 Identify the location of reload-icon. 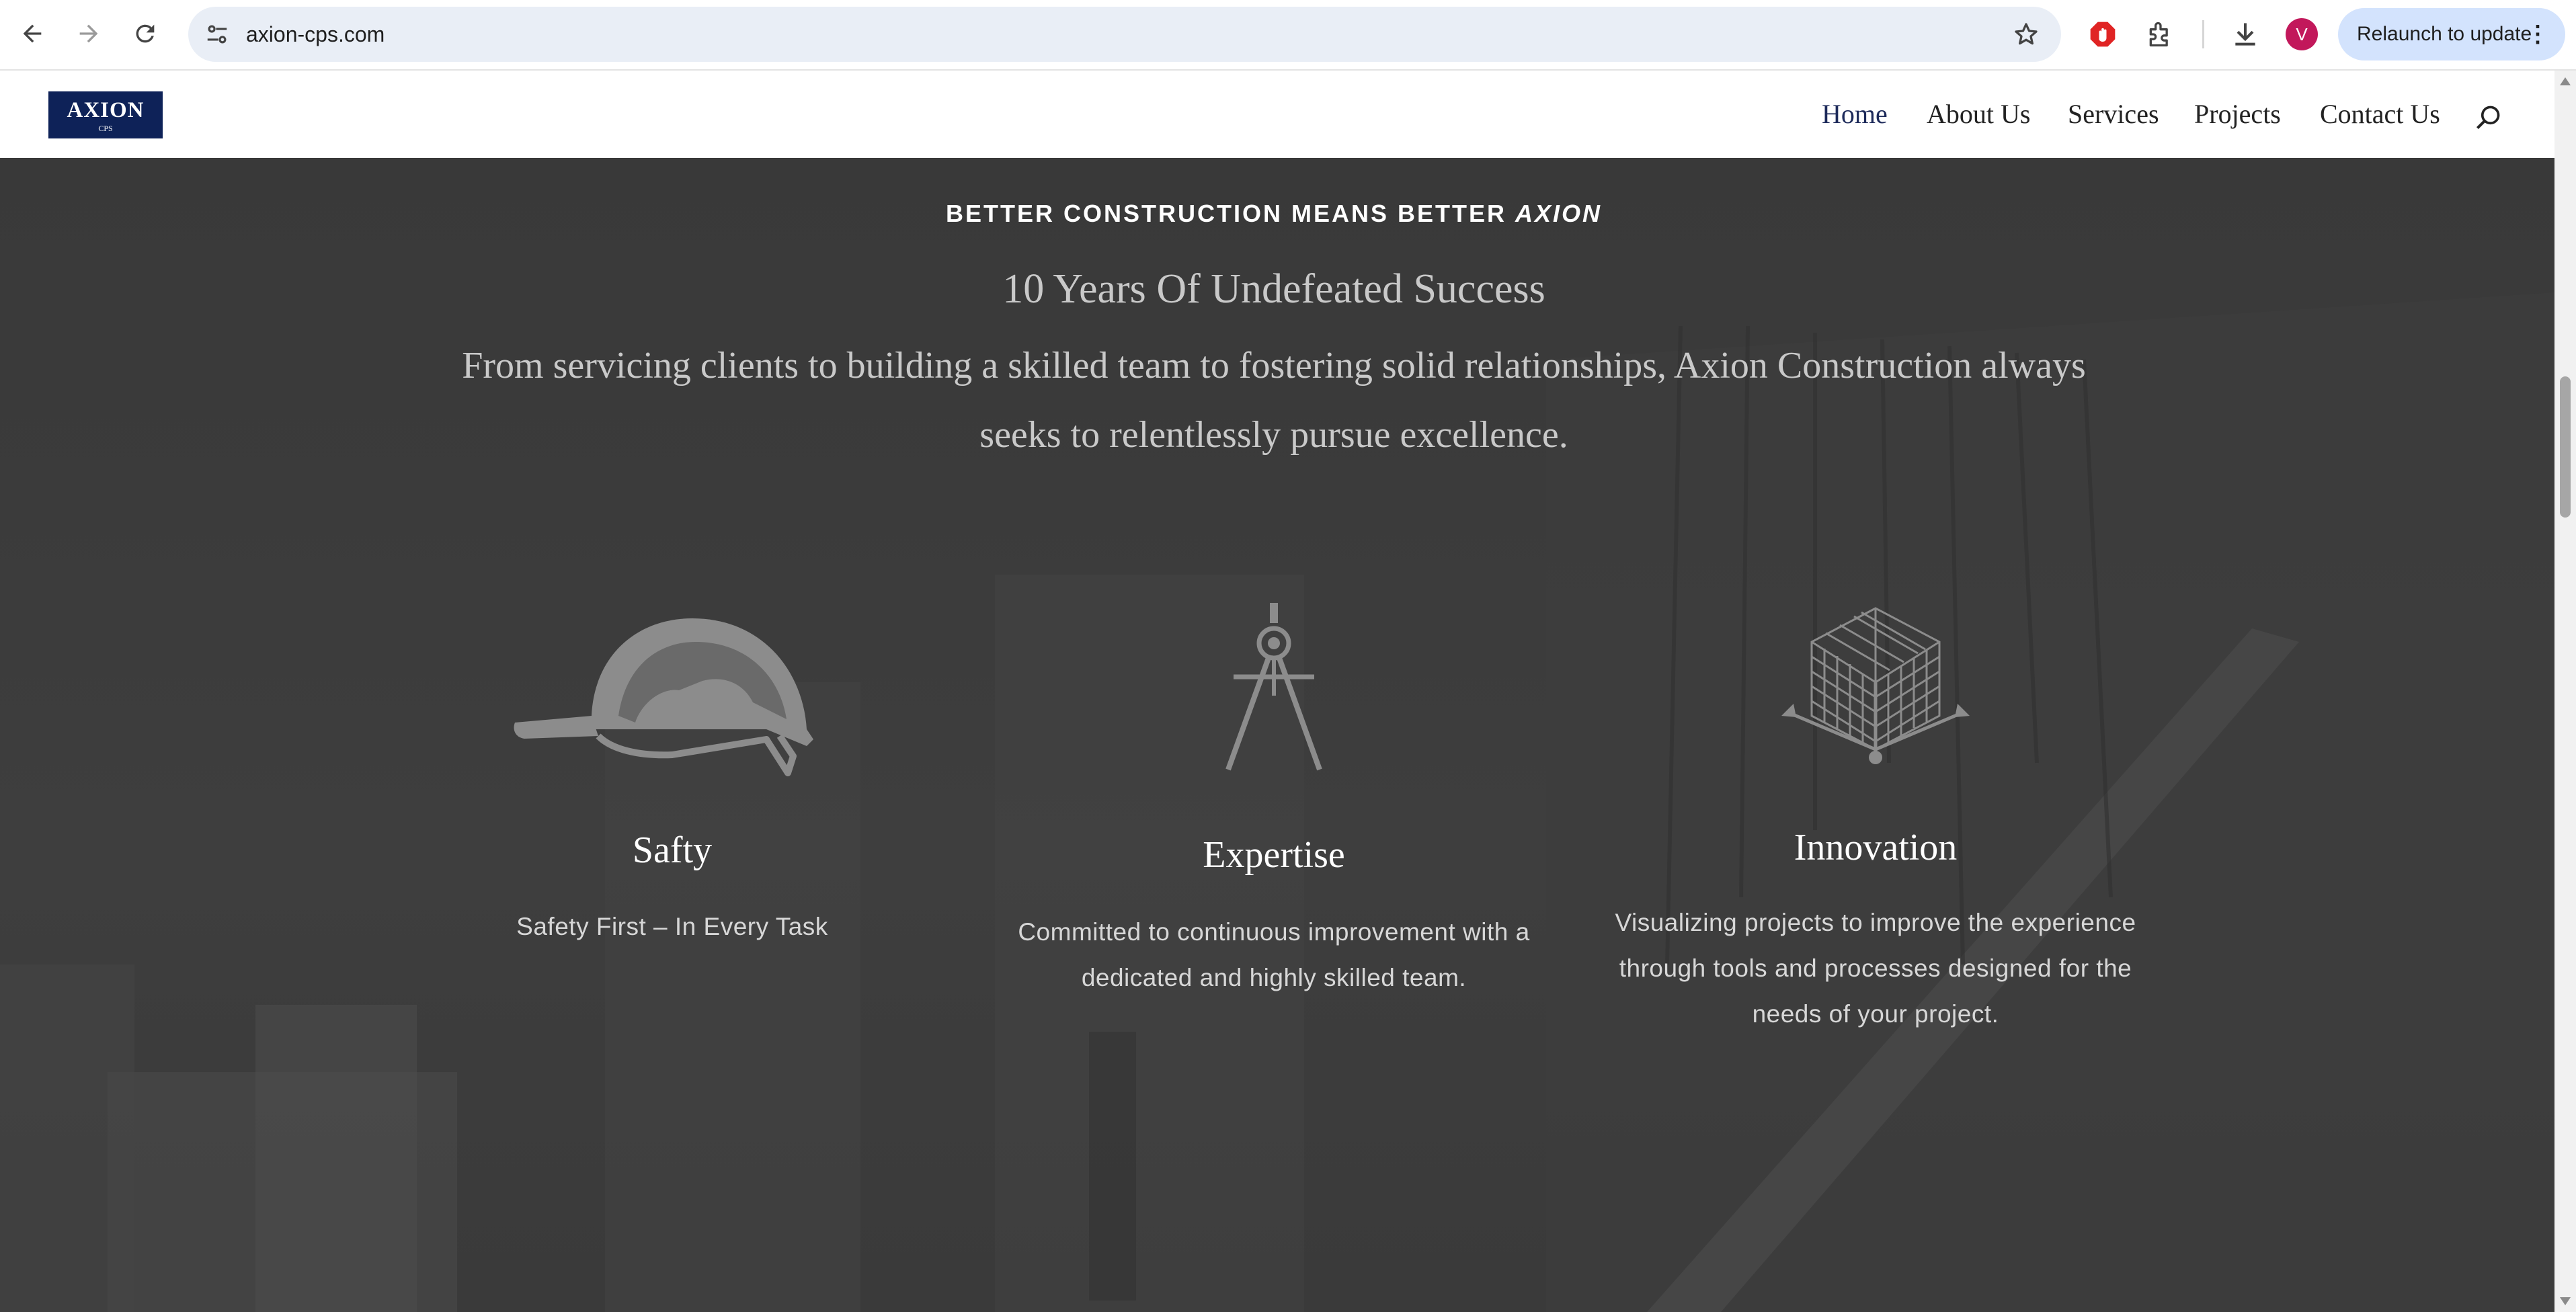
(145, 33).